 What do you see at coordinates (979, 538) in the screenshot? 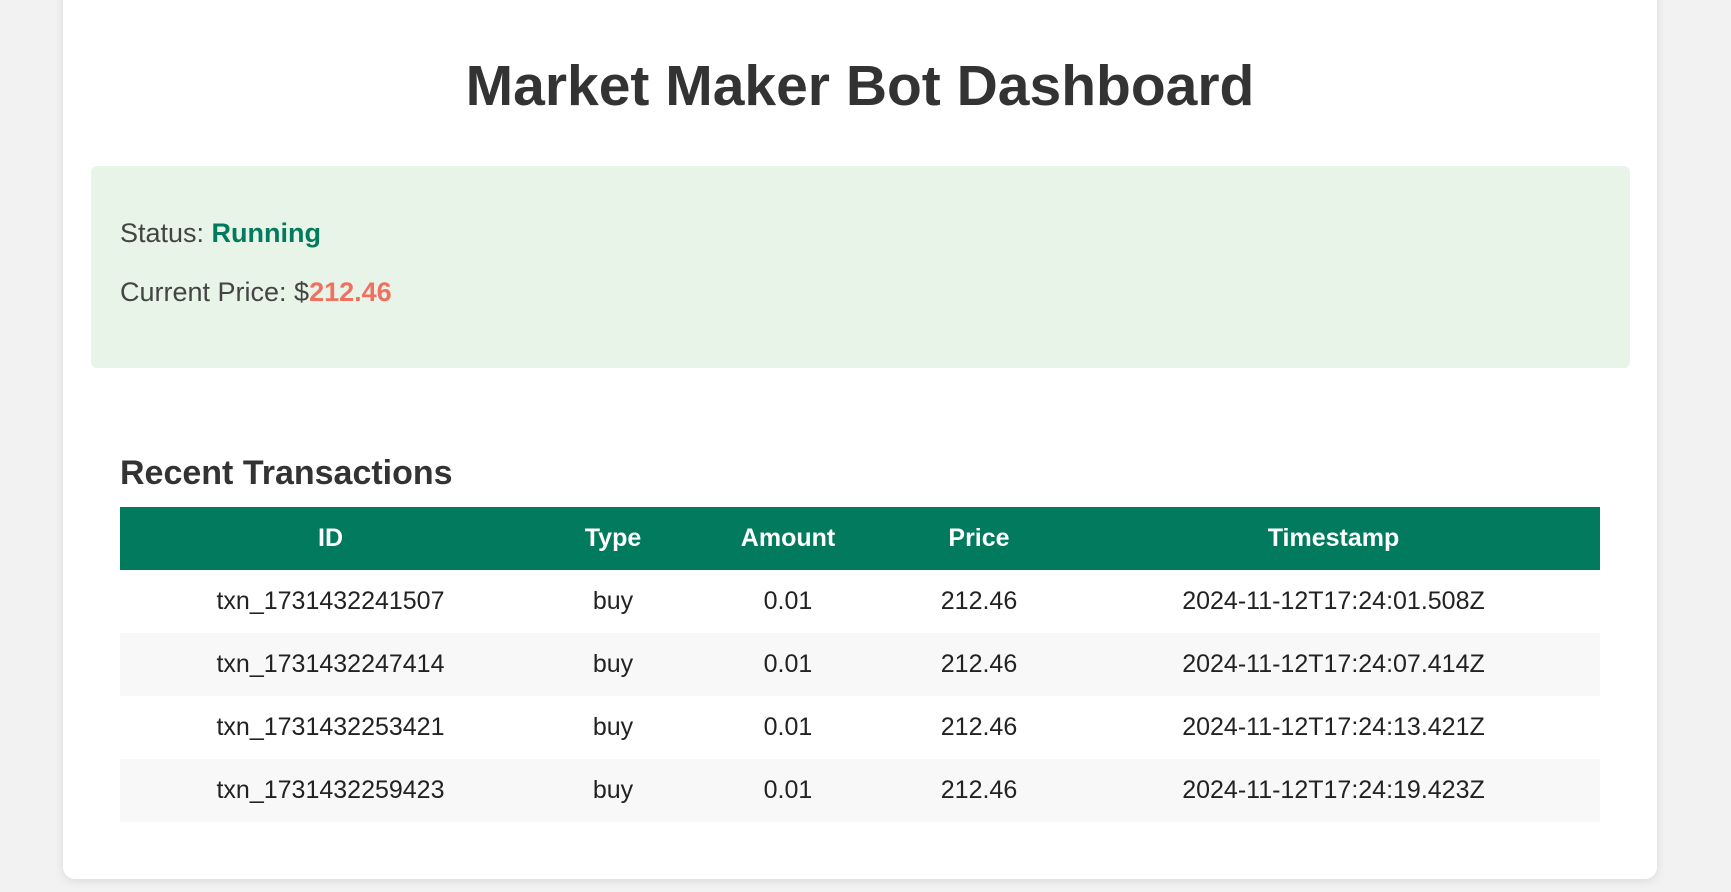
I see `column-header-price: Price` at bounding box center [979, 538].